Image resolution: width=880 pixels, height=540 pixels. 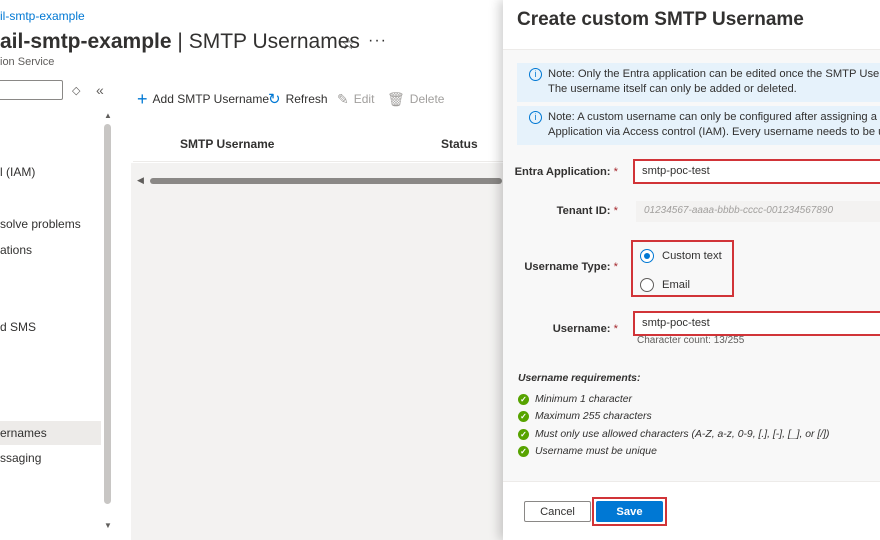 I want to click on grid-horizontal-scrollbar, so click(x=326, y=181).